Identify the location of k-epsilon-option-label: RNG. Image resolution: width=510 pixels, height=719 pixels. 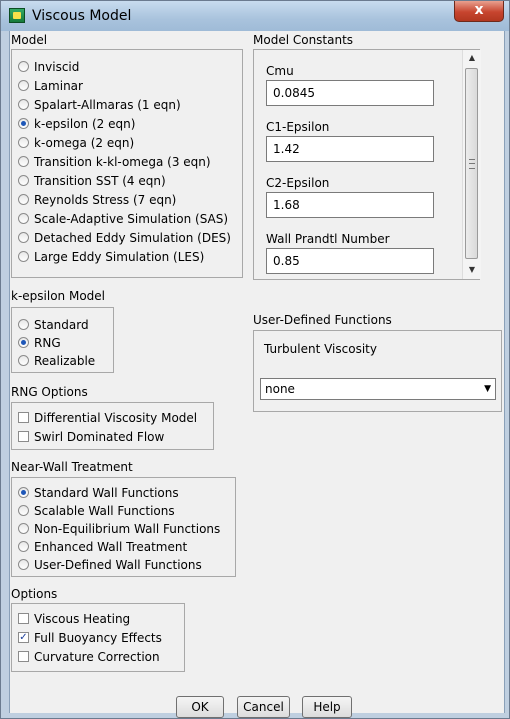
(47, 342).